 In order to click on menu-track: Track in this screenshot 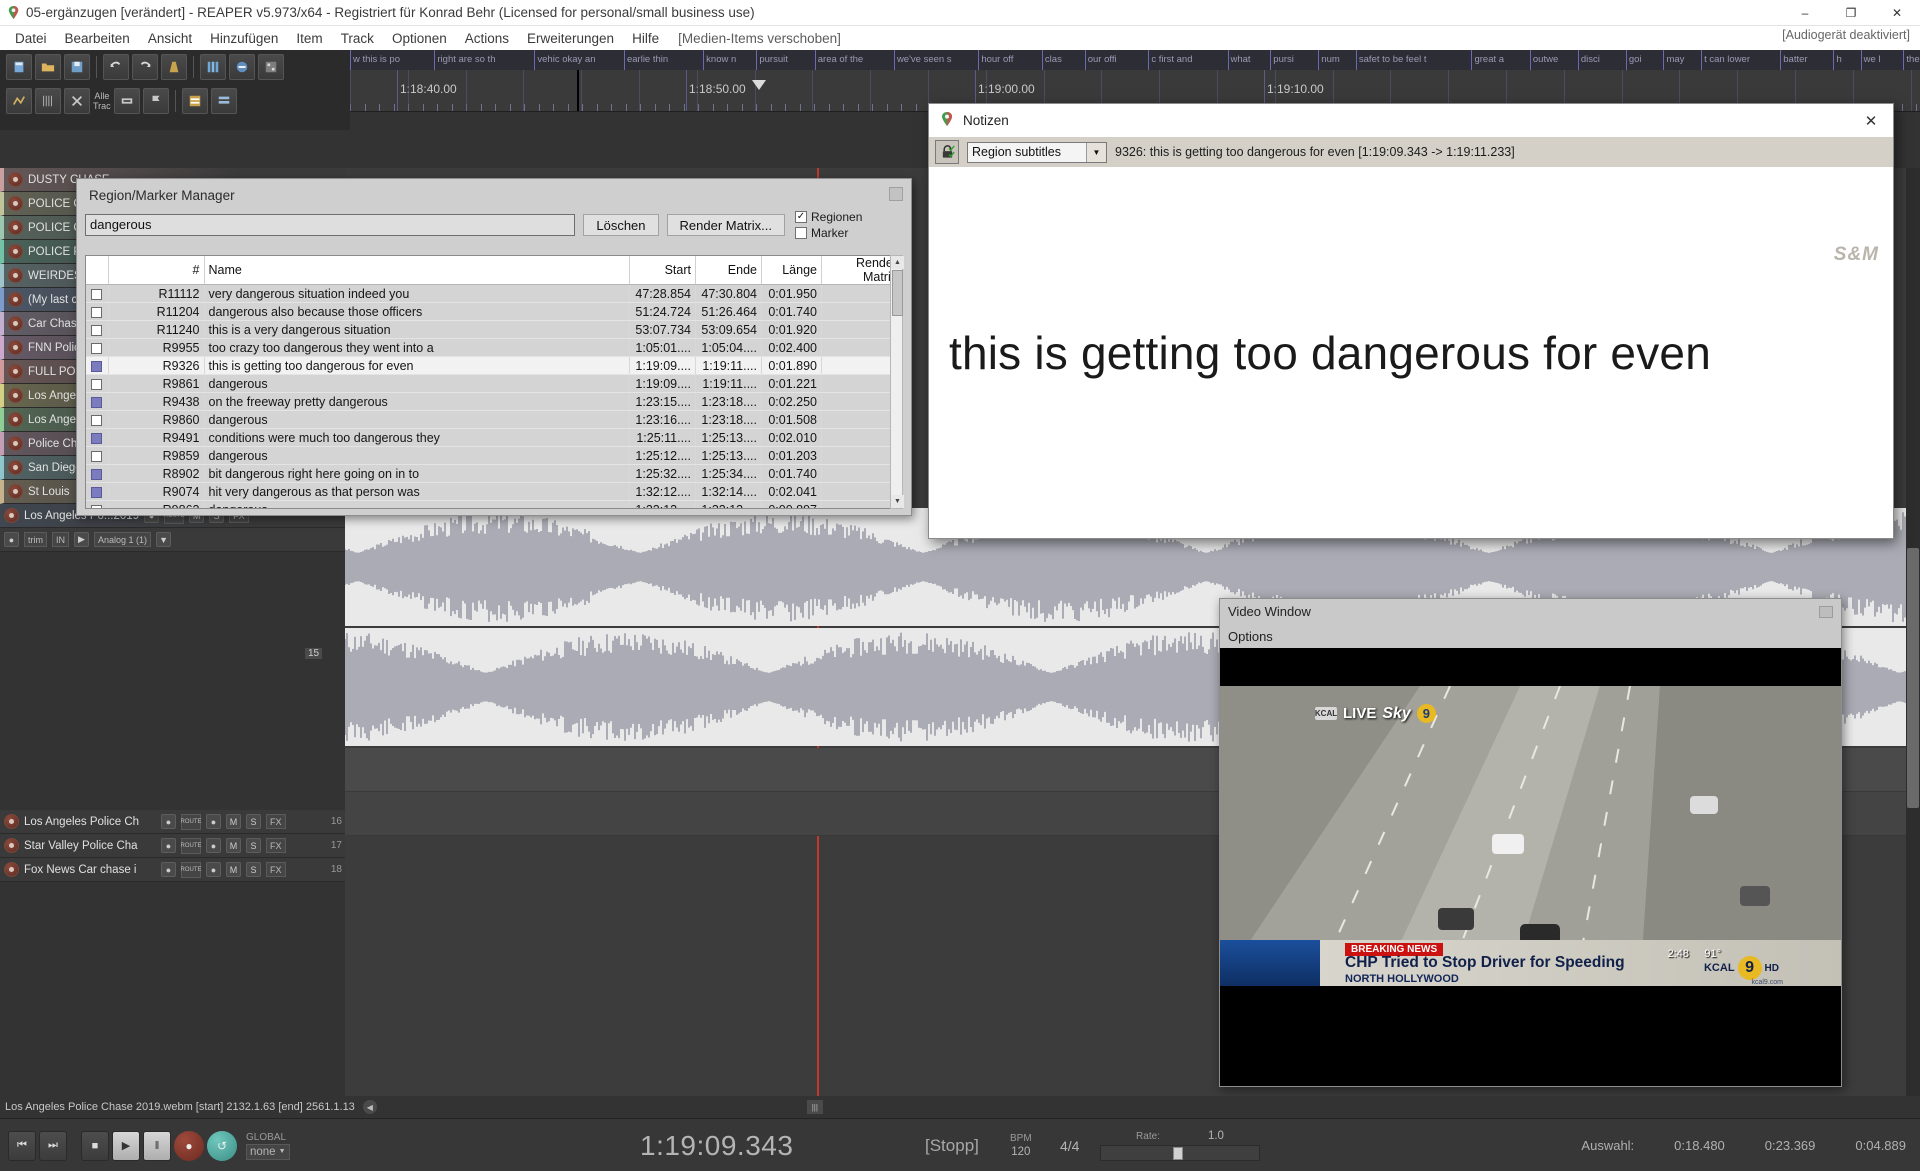, I will do `click(357, 38)`.